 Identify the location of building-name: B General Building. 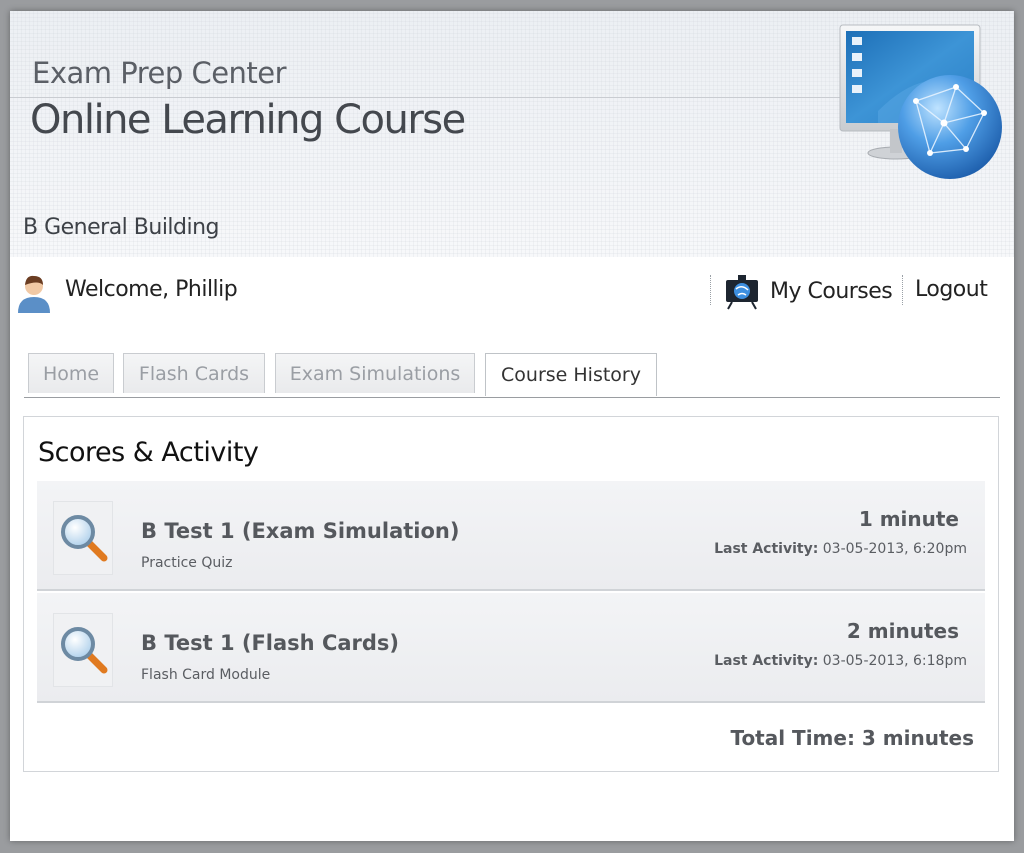
(121, 227).